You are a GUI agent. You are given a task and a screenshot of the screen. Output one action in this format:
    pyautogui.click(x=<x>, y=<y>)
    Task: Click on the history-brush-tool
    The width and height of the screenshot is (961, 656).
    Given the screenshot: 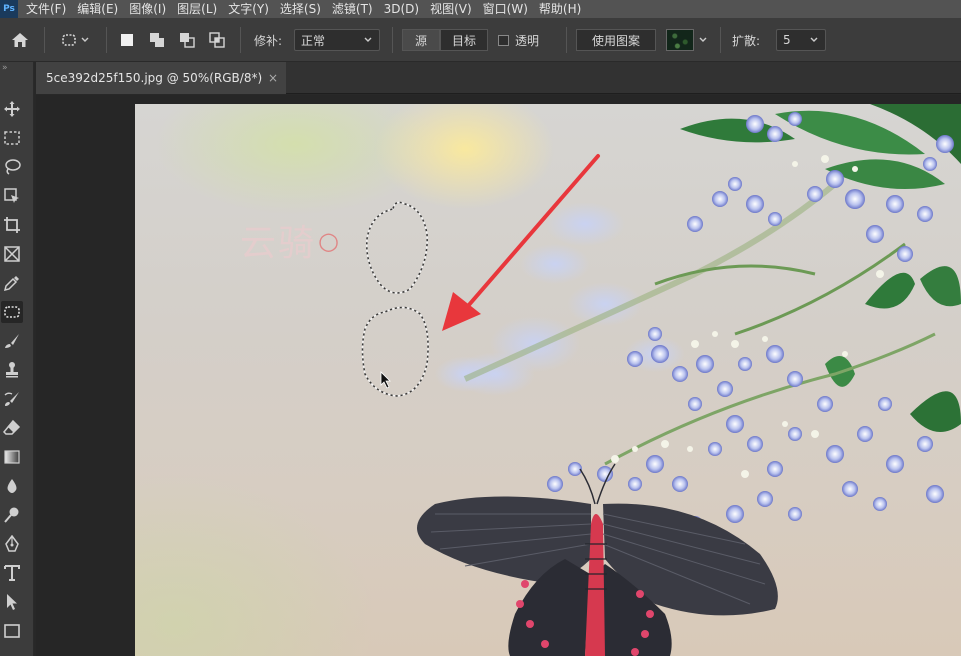 What is the action you would take?
    pyautogui.click(x=12, y=399)
    